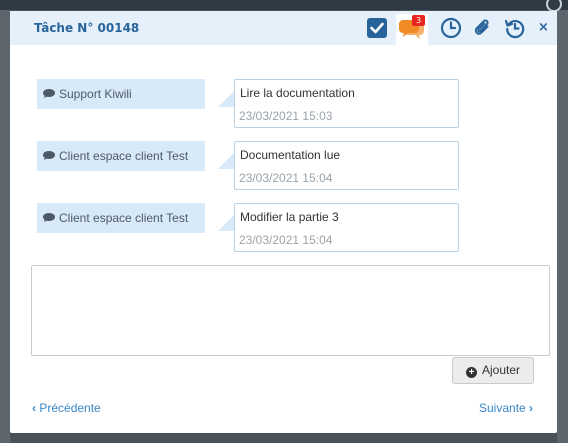 The image size is (568, 443). What do you see at coordinates (412, 29) in the screenshot?
I see `comments-icon: 3` at bounding box center [412, 29].